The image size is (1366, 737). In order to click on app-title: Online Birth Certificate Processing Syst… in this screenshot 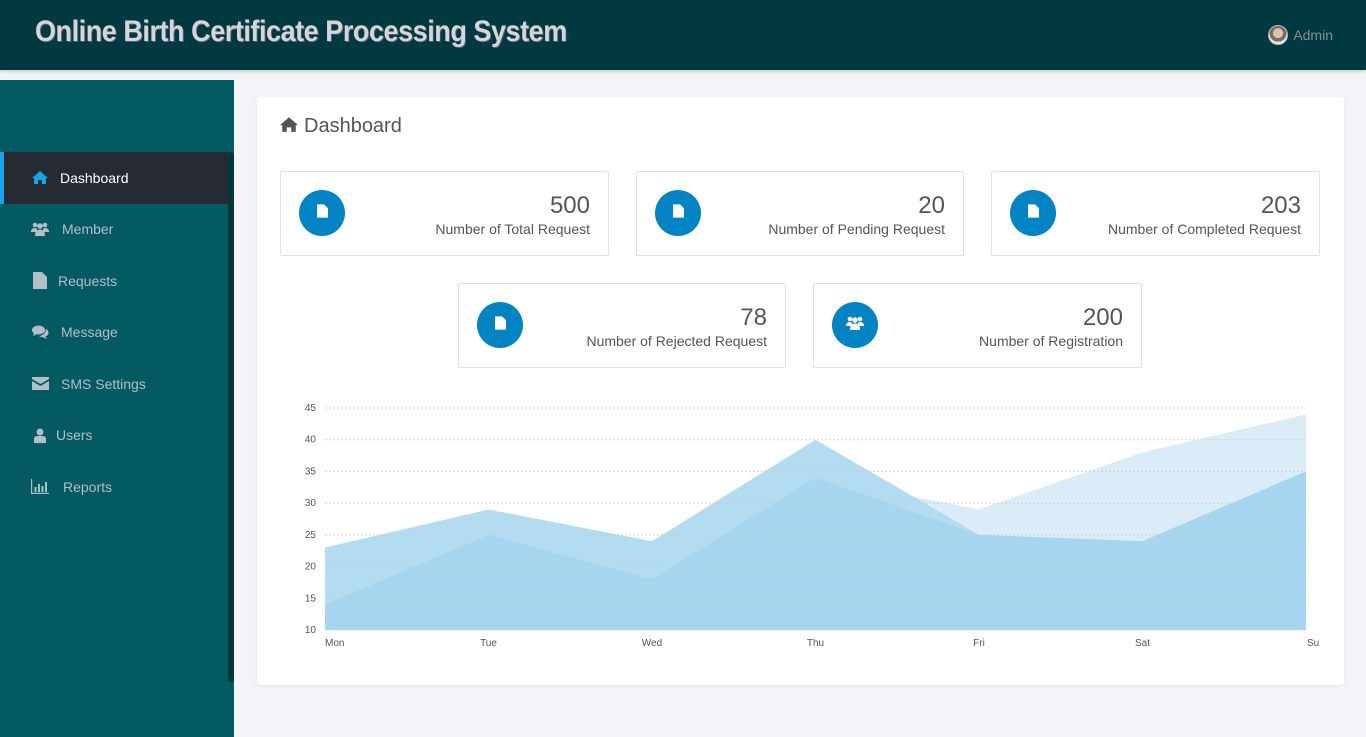, I will do `click(301, 31)`.